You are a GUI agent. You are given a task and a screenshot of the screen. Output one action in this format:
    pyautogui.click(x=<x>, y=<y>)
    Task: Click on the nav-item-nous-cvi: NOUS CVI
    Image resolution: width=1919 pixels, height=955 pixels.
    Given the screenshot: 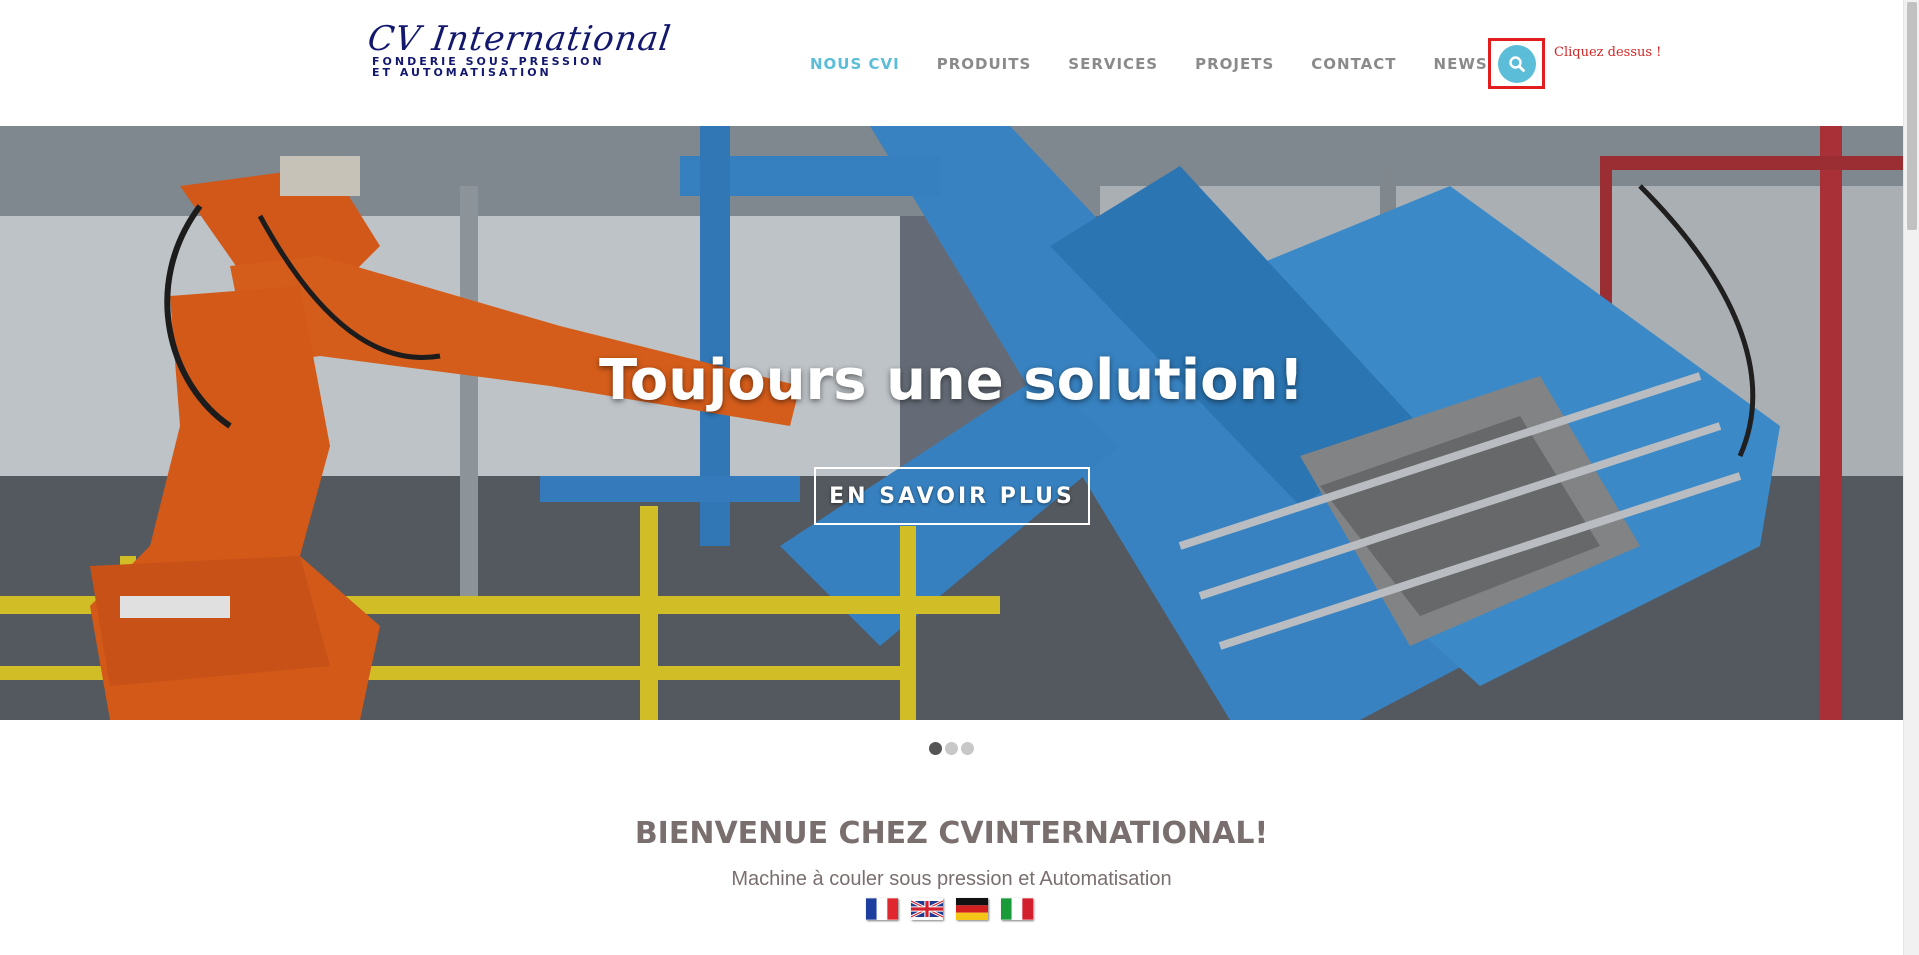 What is the action you would take?
    pyautogui.click(x=855, y=65)
    